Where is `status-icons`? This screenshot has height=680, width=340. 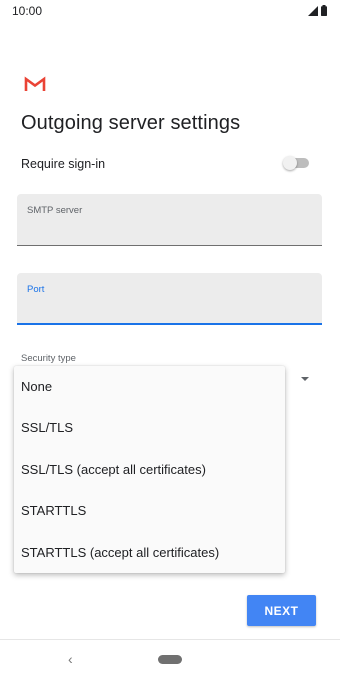
status-icons is located at coordinates (317, 10).